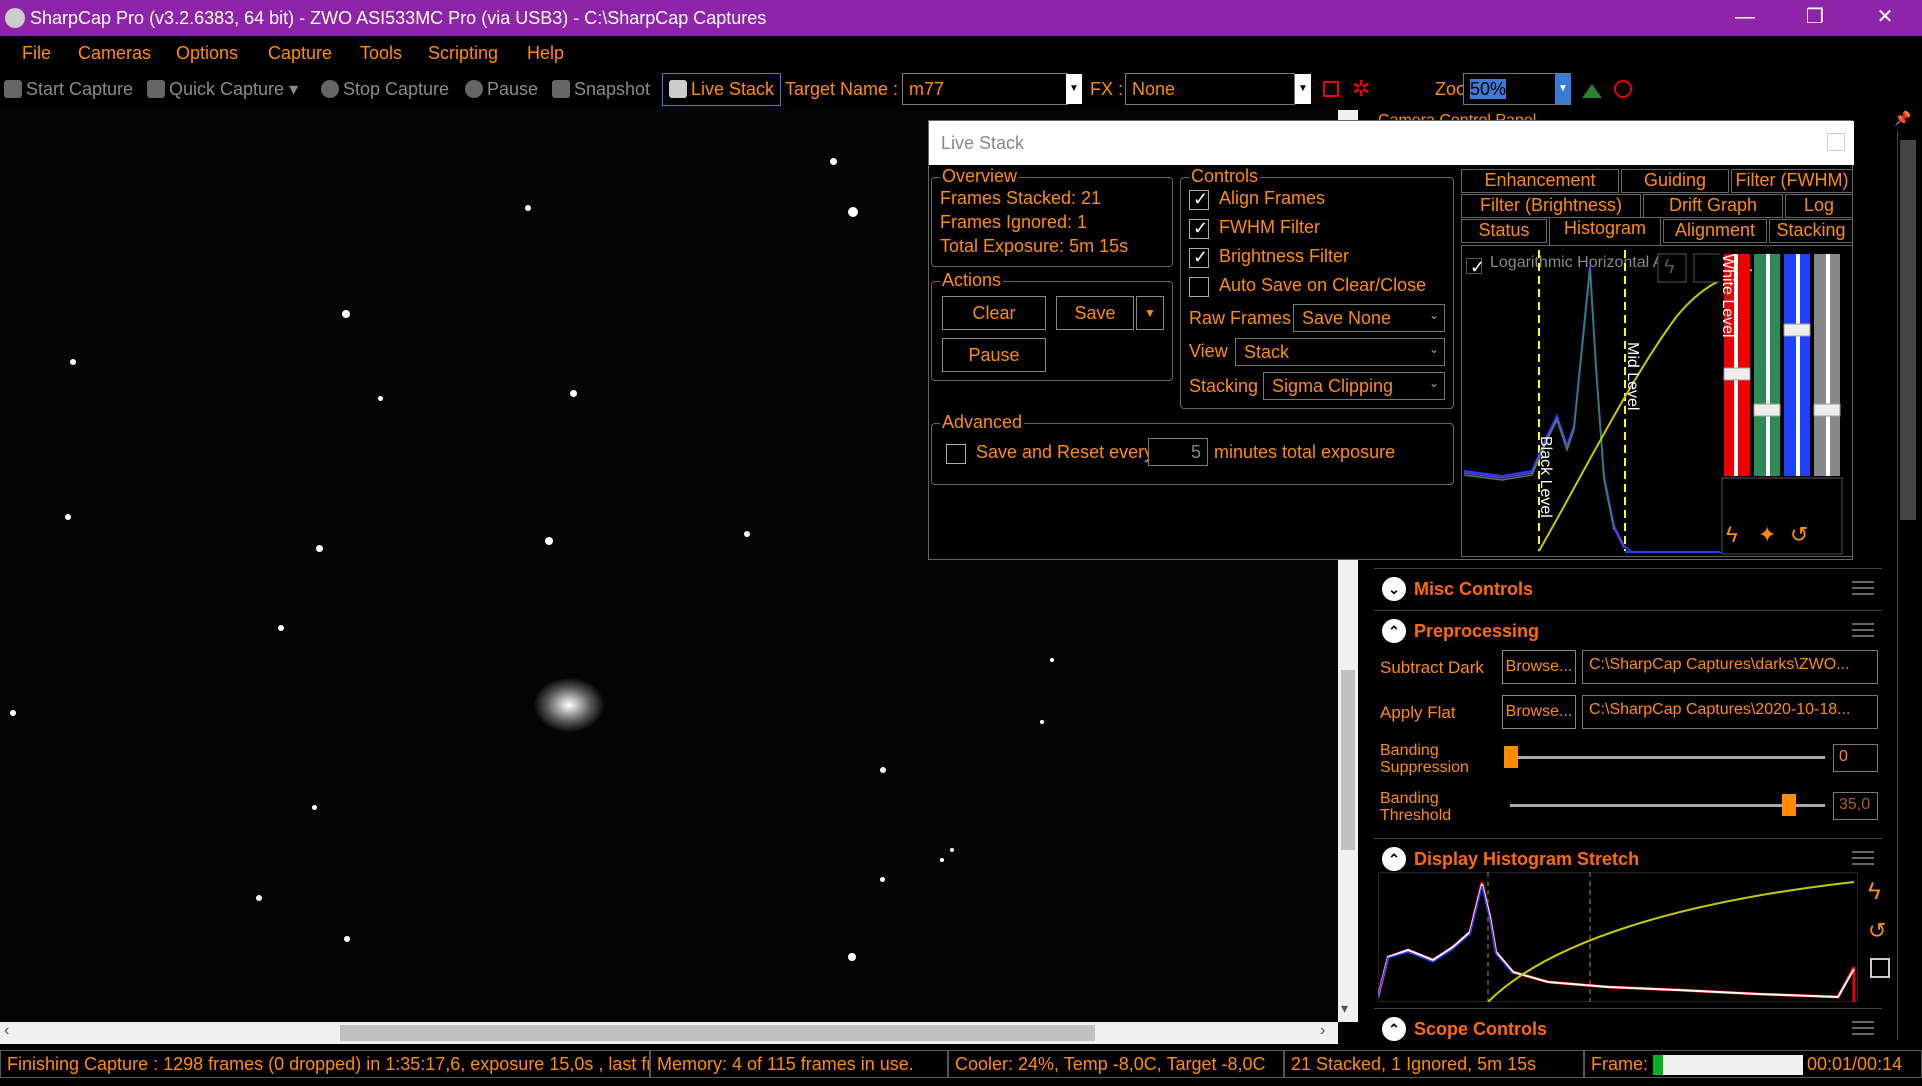 This screenshot has height=1086, width=1922. What do you see at coordinates (1855, 806) in the screenshot?
I see `banding-threshold-input: 35,0` at bounding box center [1855, 806].